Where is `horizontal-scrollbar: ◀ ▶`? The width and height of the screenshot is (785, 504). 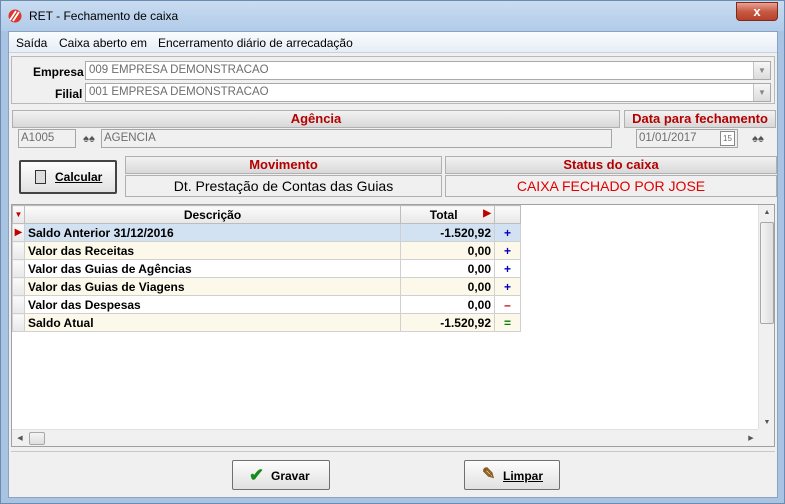
horizontal-scrollbar: ◀ ▶ is located at coordinates (385, 437).